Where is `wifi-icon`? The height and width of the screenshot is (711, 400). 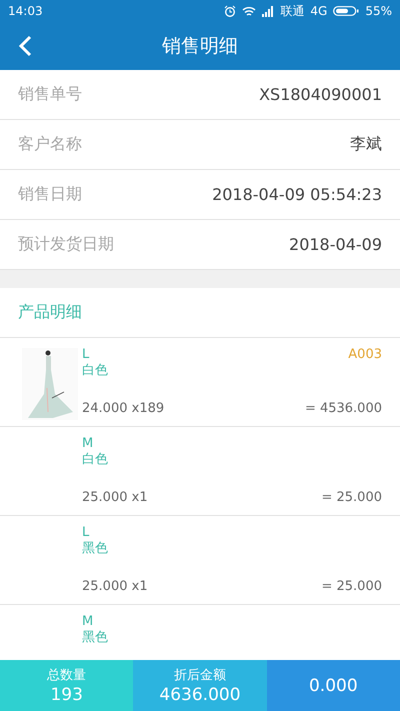 wifi-icon is located at coordinates (249, 11).